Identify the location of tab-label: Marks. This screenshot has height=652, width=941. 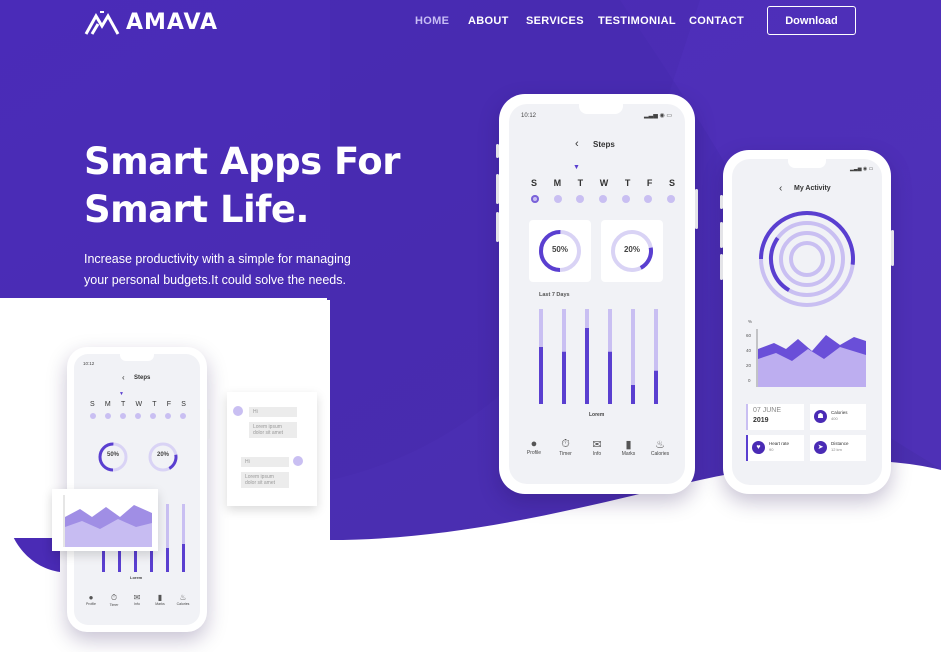
(628, 454).